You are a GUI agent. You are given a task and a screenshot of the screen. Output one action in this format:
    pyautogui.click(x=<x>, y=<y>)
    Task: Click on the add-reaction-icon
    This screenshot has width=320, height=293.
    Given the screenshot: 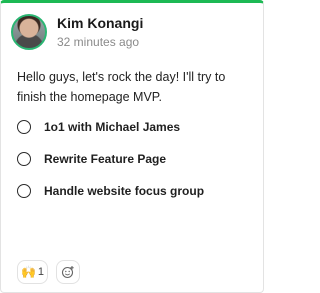 What is the action you would take?
    pyautogui.click(x=67, y=272)
    